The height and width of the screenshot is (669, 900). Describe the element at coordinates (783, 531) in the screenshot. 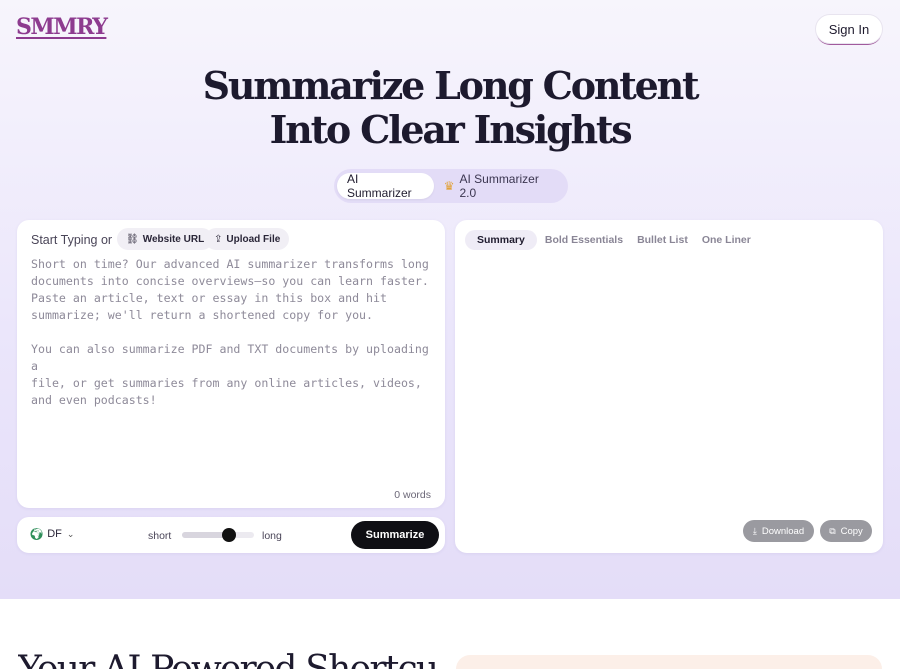

I see `download-label: Download` at that location.